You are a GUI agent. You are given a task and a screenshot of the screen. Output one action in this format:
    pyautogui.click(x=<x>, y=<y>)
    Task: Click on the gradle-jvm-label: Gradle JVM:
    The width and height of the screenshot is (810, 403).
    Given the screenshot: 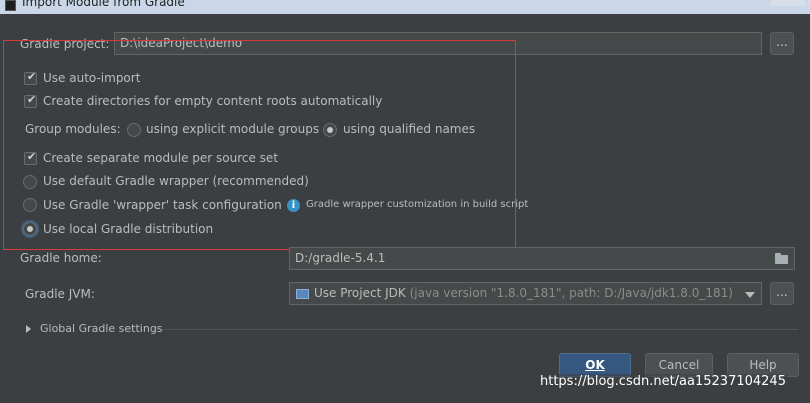 What is the action you would take?
    pyautogui.click(x=60, y=294)
    